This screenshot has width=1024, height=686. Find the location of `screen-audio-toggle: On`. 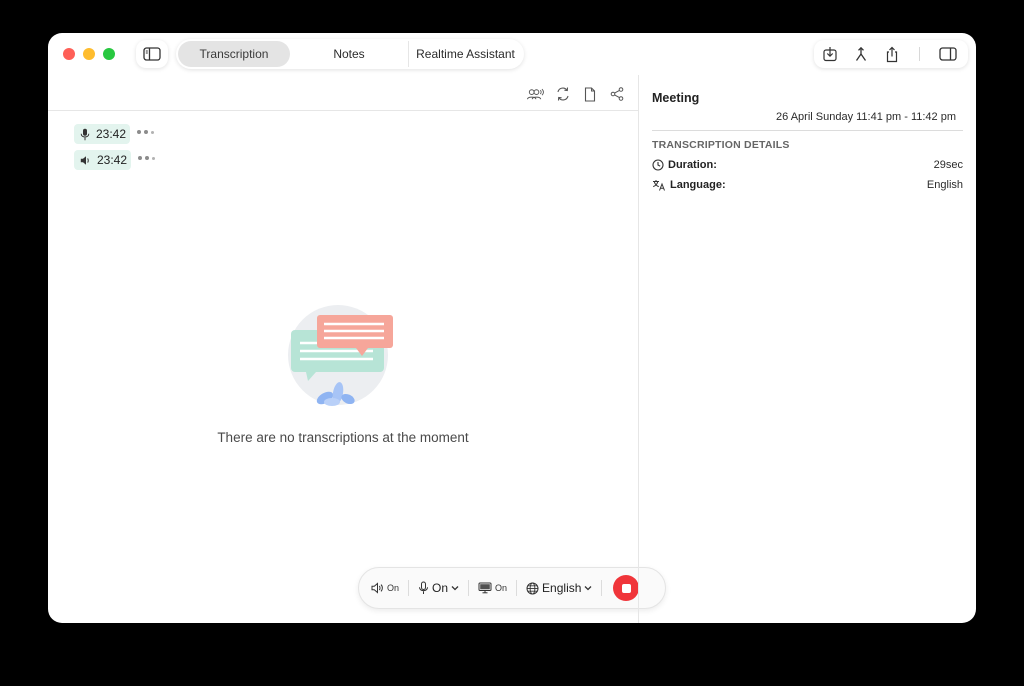

screen-audio-toggle: On is located at coordinates (492, 588).